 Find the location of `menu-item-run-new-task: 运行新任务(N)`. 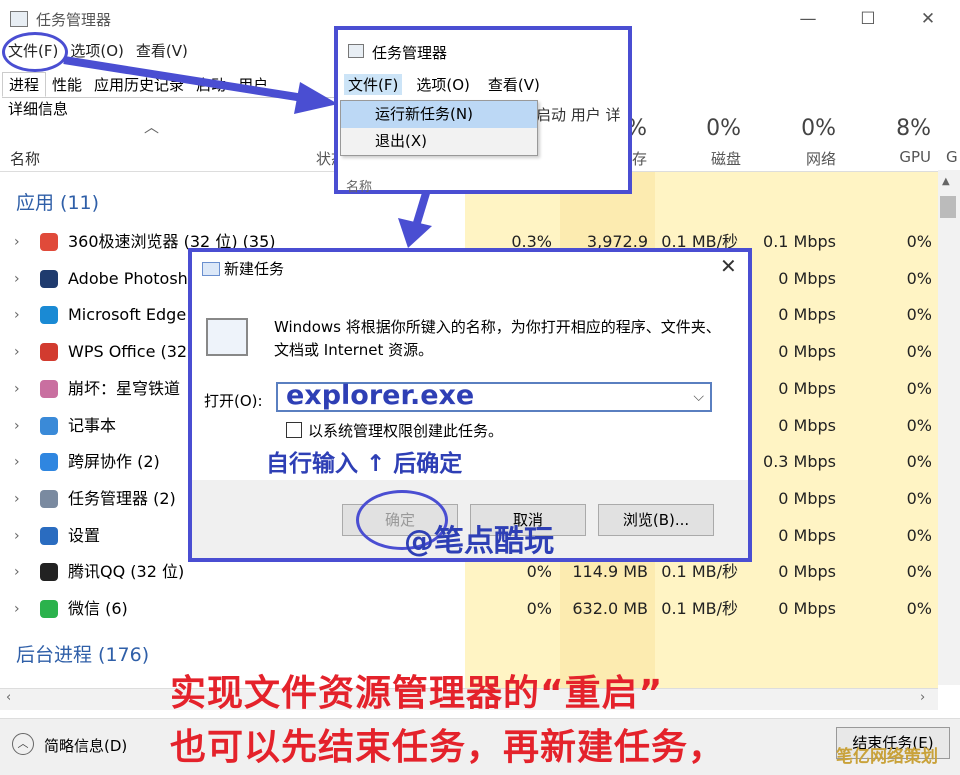

menu-item-run-new-task: 运行新任务(N) is located at coordinates (439, 114).